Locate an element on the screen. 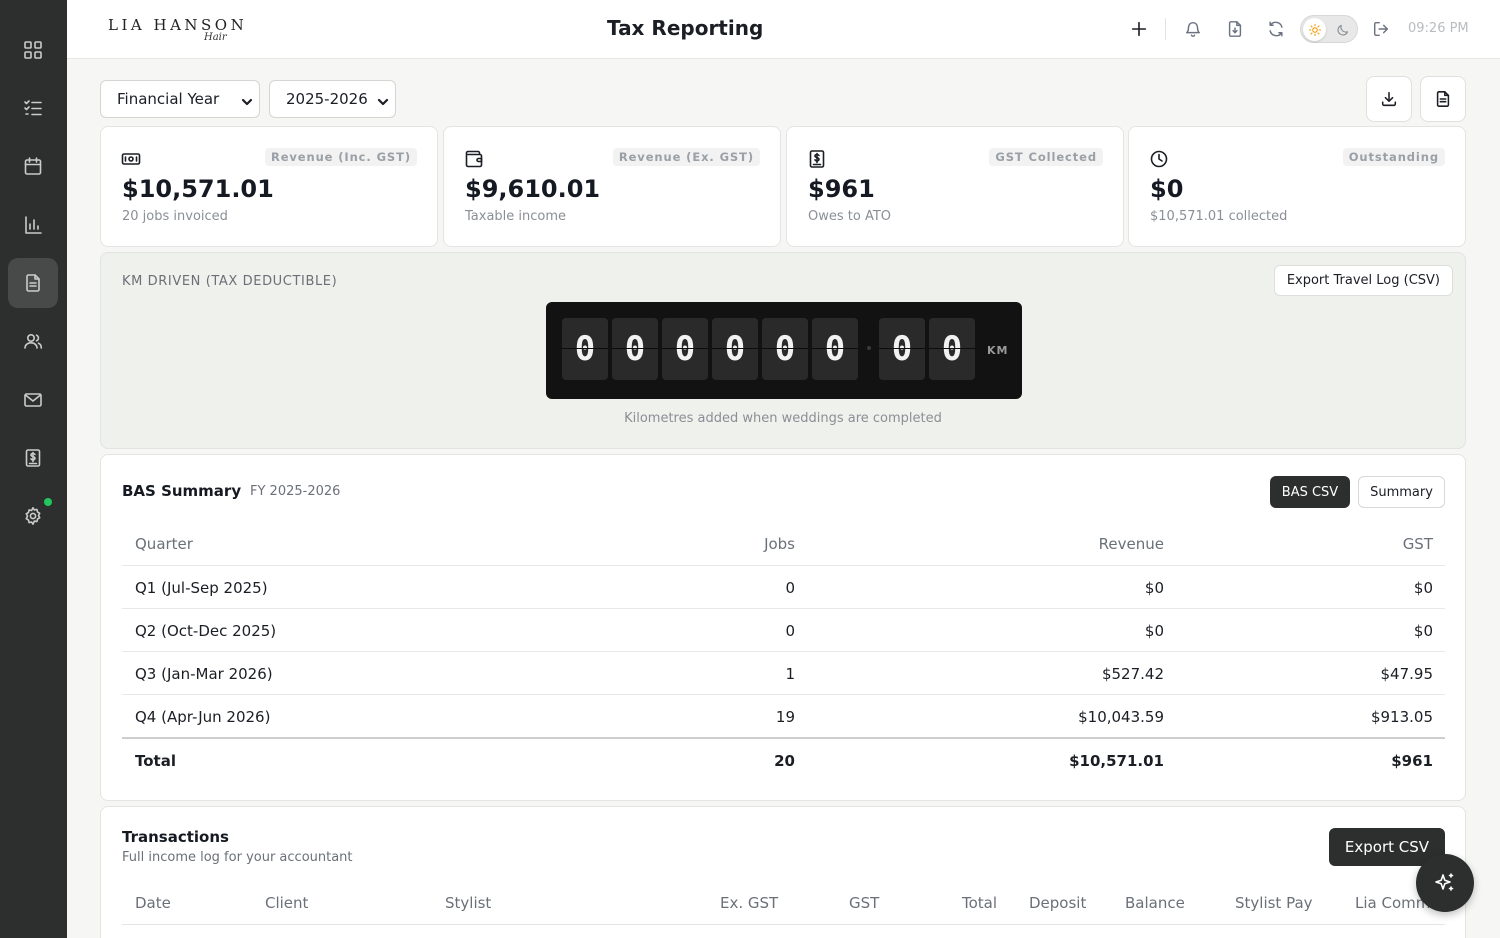 The height and width of the screenshot is (938, 1500). gear-icon is located at coordinates (33, 516).